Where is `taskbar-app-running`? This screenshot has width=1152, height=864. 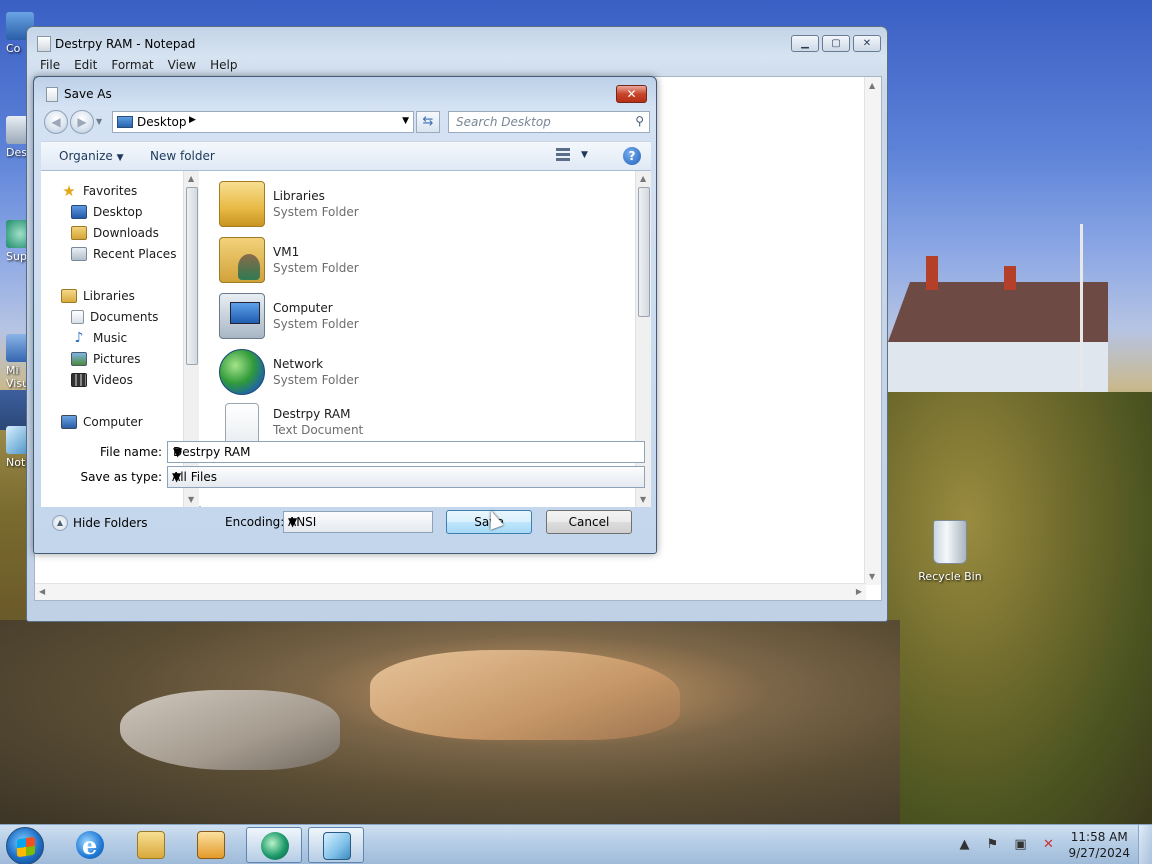
taskbar-app-running is located at coordinates (274, 845).